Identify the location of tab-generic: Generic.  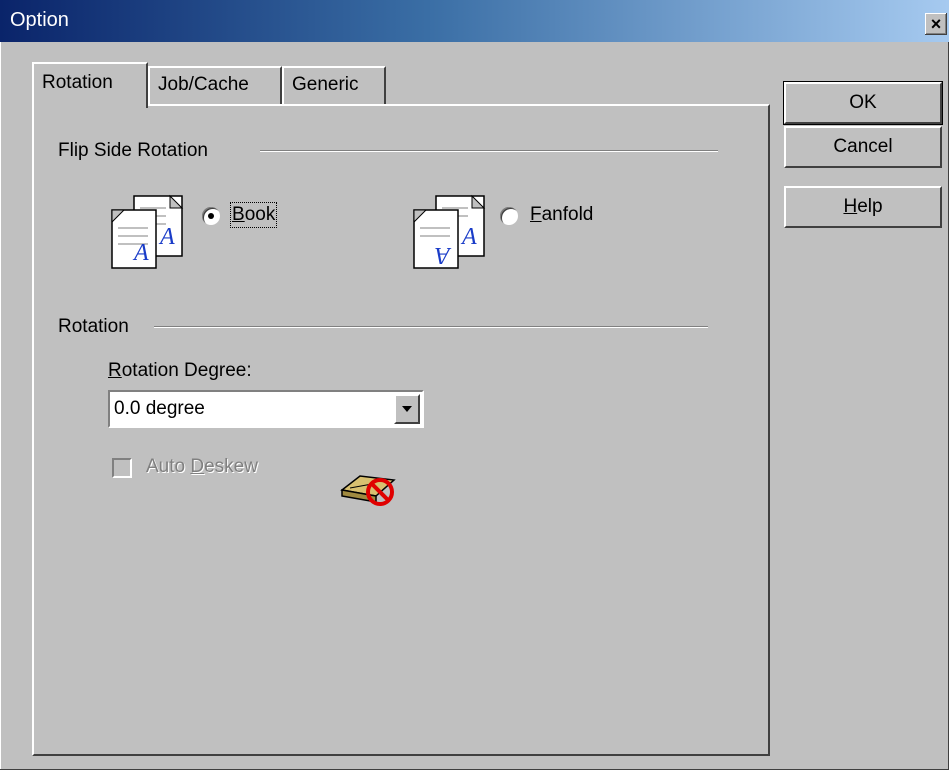
(334, 85).